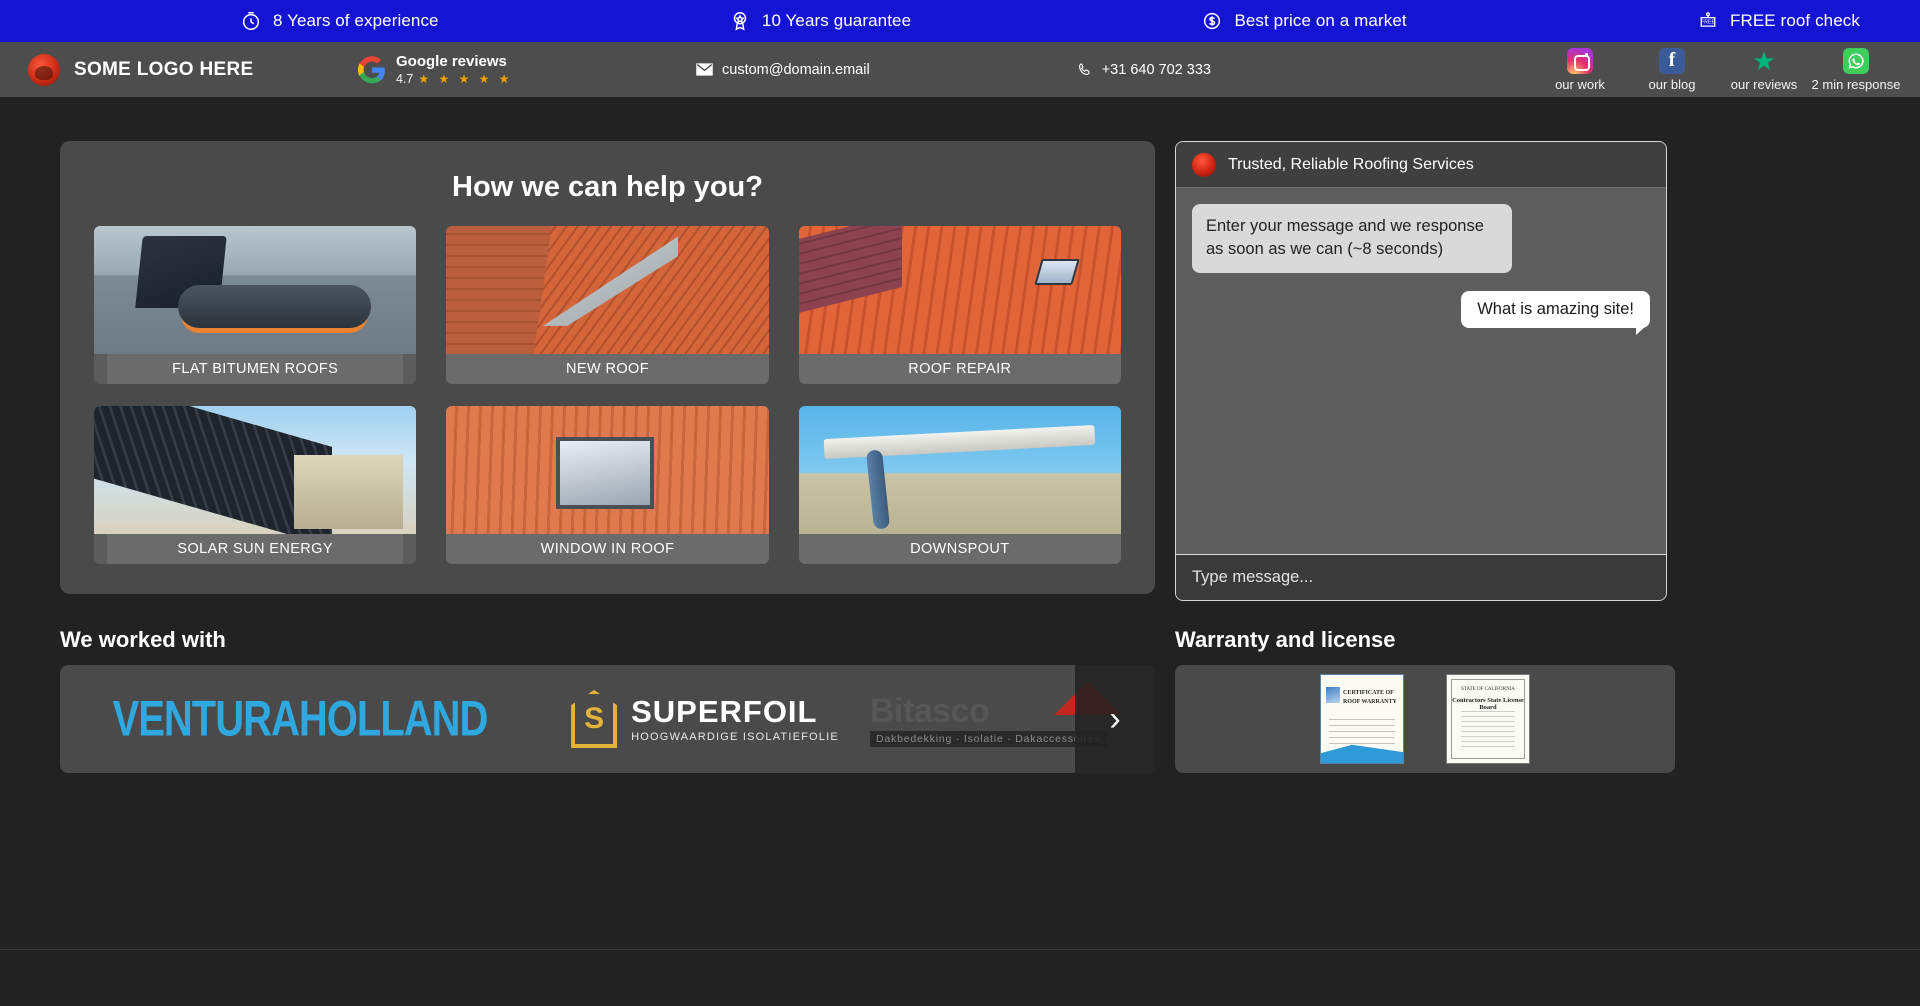 Image resolution: width=1920 pixels, height=1006 pixels. Describe the element at coordinates (1580, 60) in the screenshot. I see `instagram-icon` at that location.